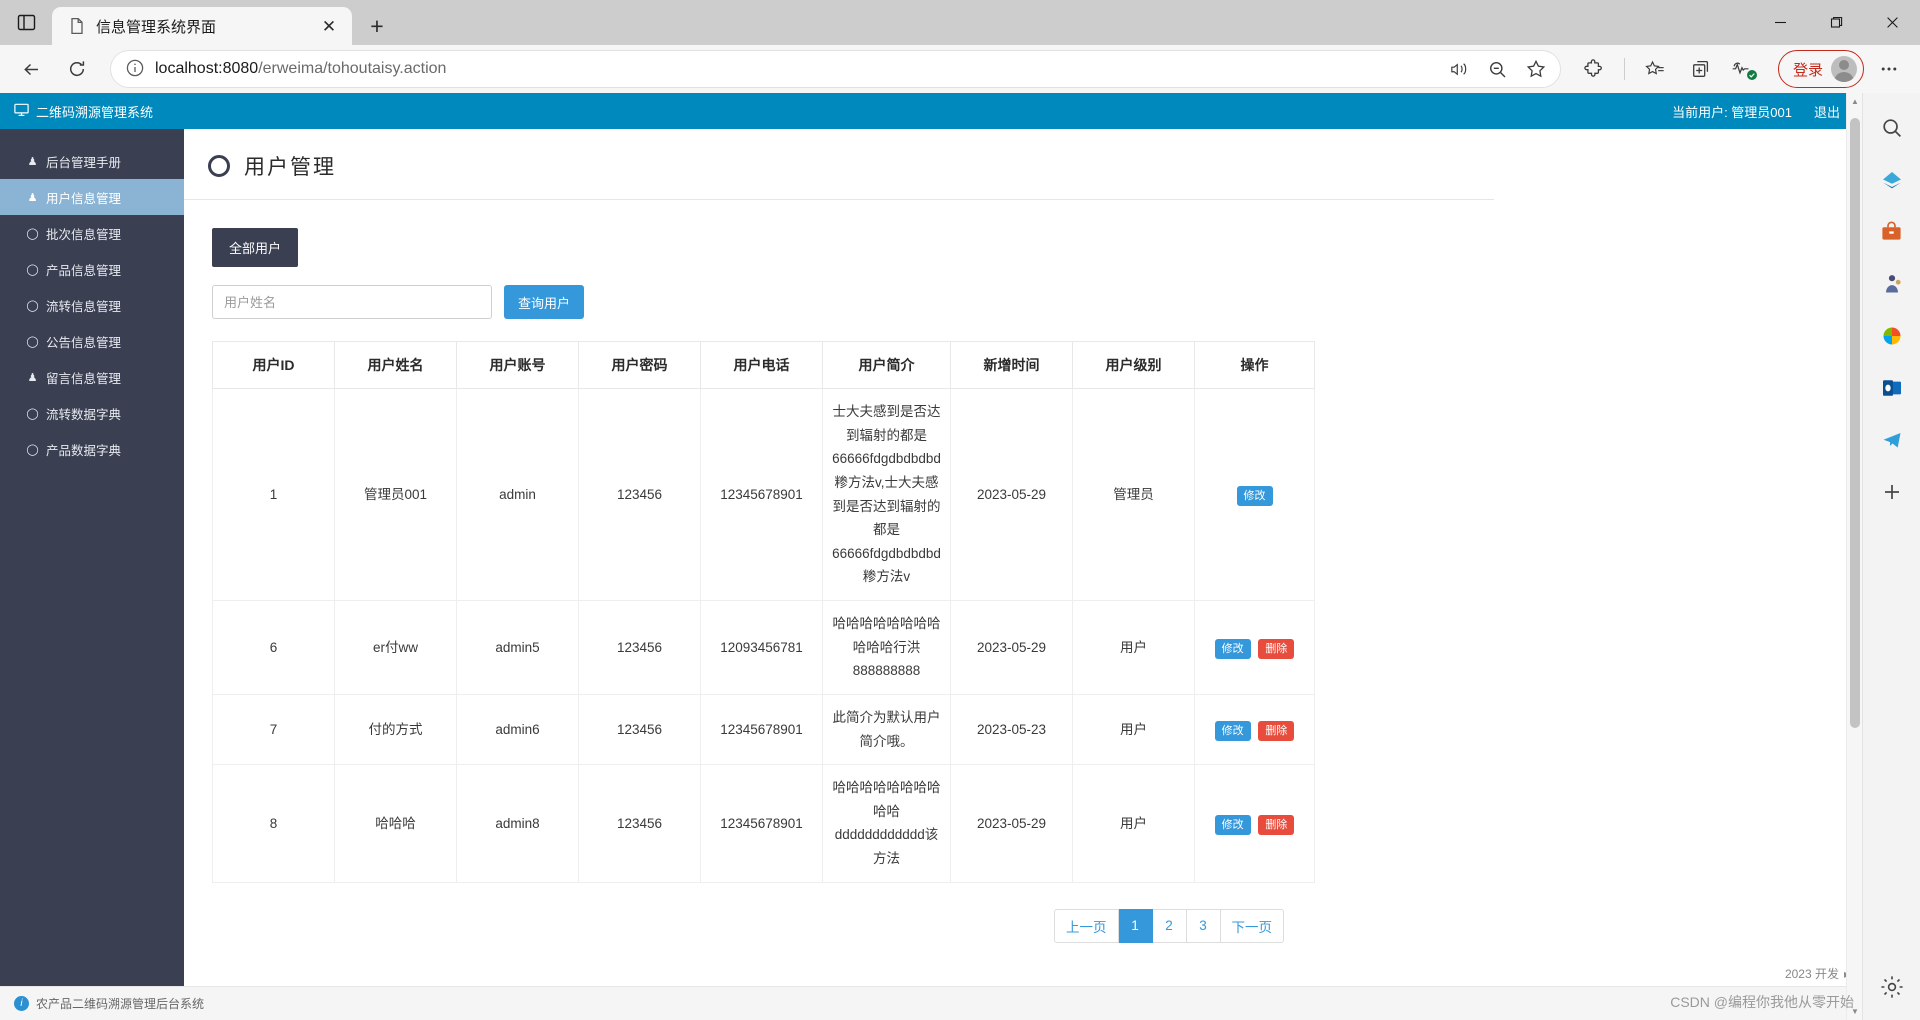  What do you see at coordinates (517, 647) in the screenshot?
I see `cell-user-account: admin5` at bounding box center [517, 647].